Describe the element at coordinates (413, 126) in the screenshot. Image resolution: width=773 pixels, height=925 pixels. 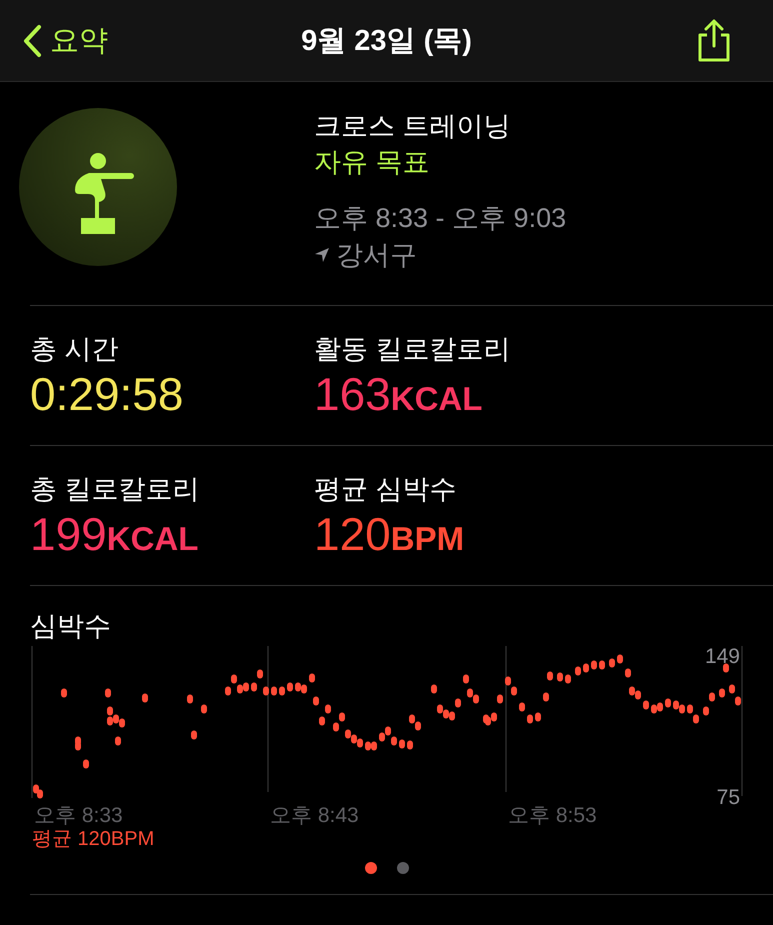
I see `workout-name: 크로스 트레이닝` at that location.